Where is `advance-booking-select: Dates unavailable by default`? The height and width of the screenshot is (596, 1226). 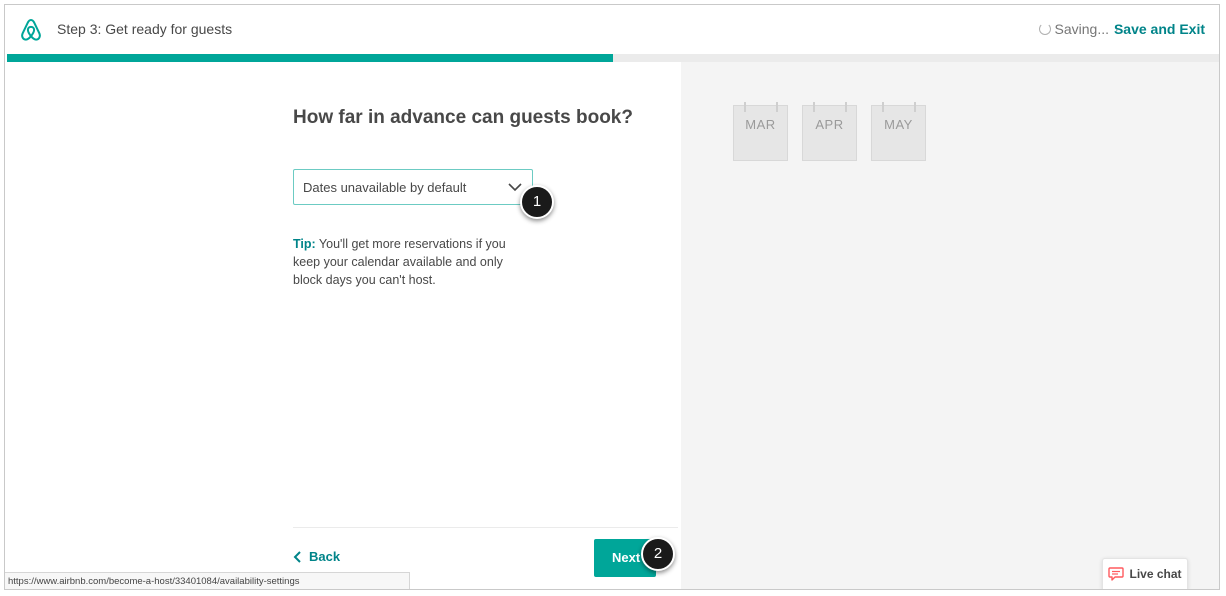
advance-booking-select: Dates unavailable by default is located at coordinates (413, 187).